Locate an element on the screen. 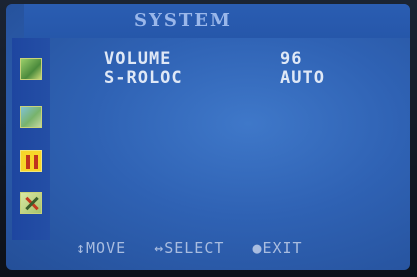  volume-value: 96 is located at coordinates (291, 59).